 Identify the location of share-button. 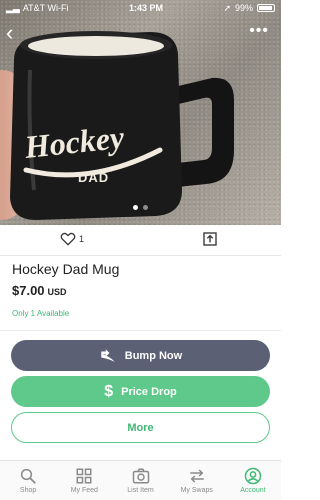
(210, 241).